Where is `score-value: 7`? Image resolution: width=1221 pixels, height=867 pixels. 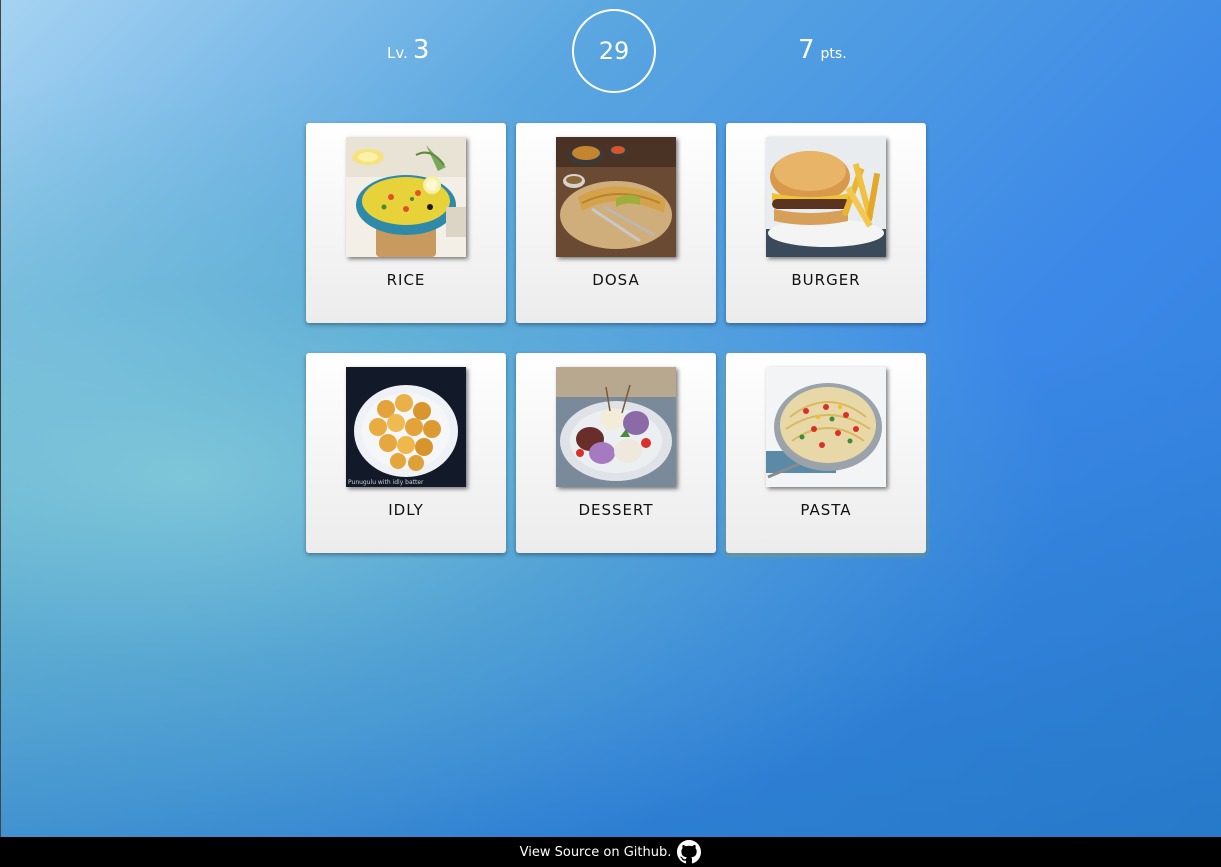
score-value: 7 is located at coordinates (806, 50).